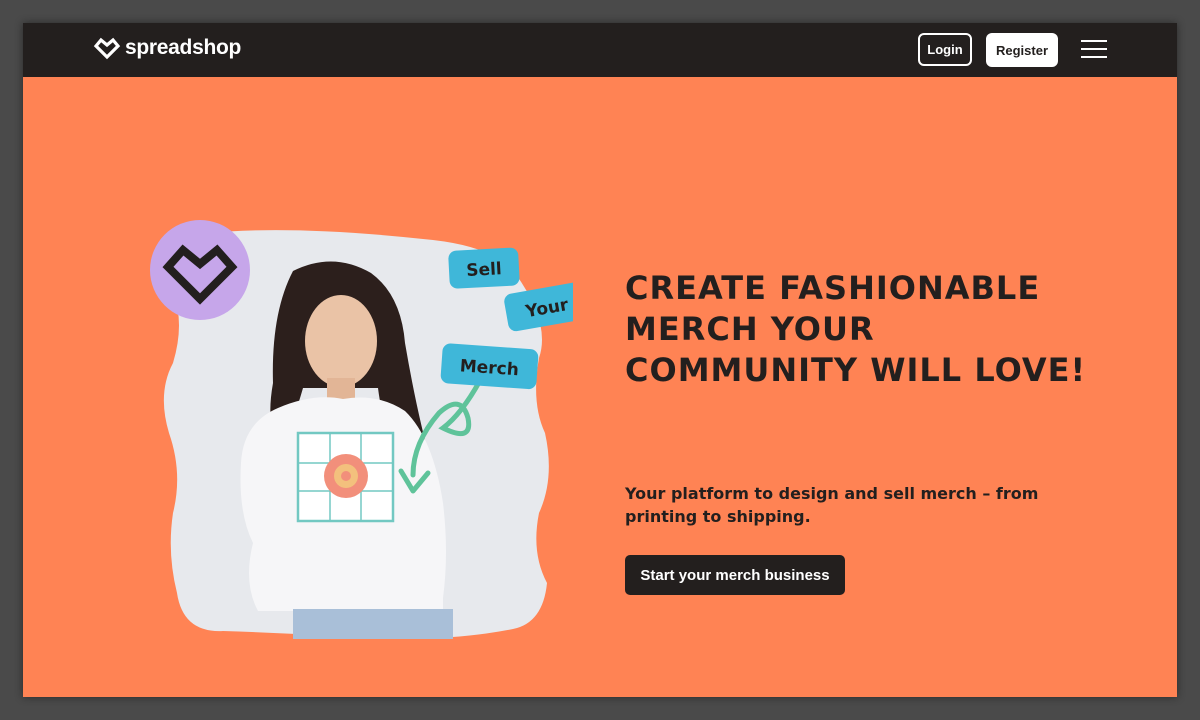 This screenshot has height=720, width=1200. Describe the element at coordinates (600, 50) in the screenshot. I see `top-navigation-bar: spreadshop Login Register` at that location.